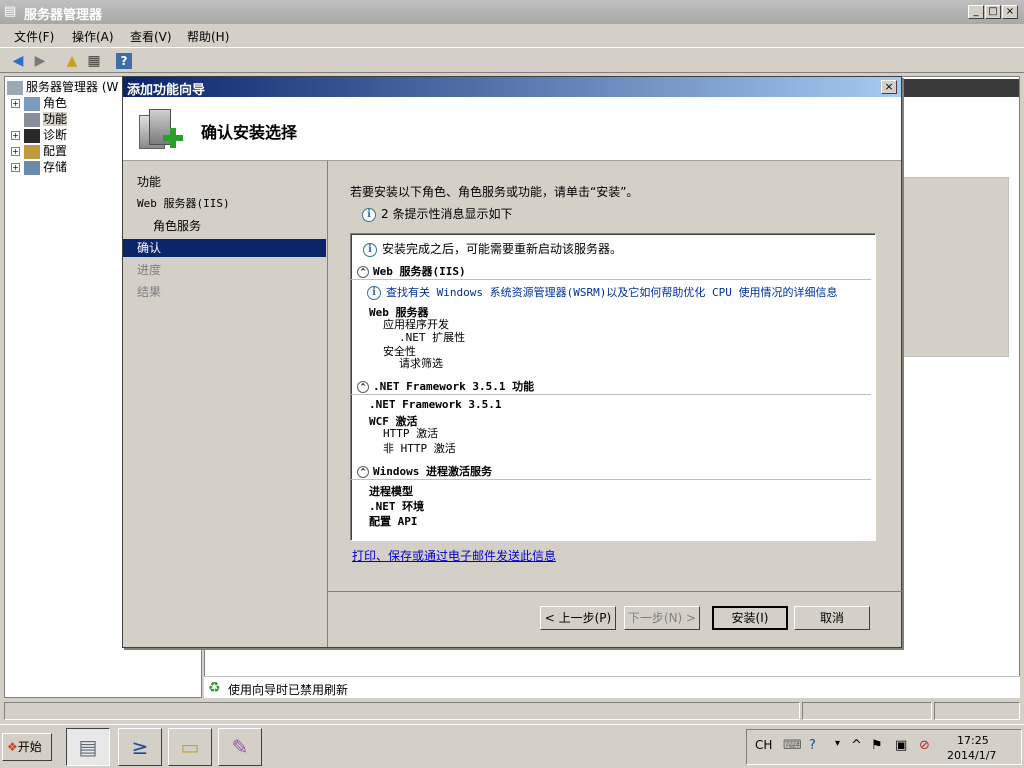 The width and height of the screenshot is (1024, 768). I want to click on tree-item-configuration: + 配置, so click(39, 151).